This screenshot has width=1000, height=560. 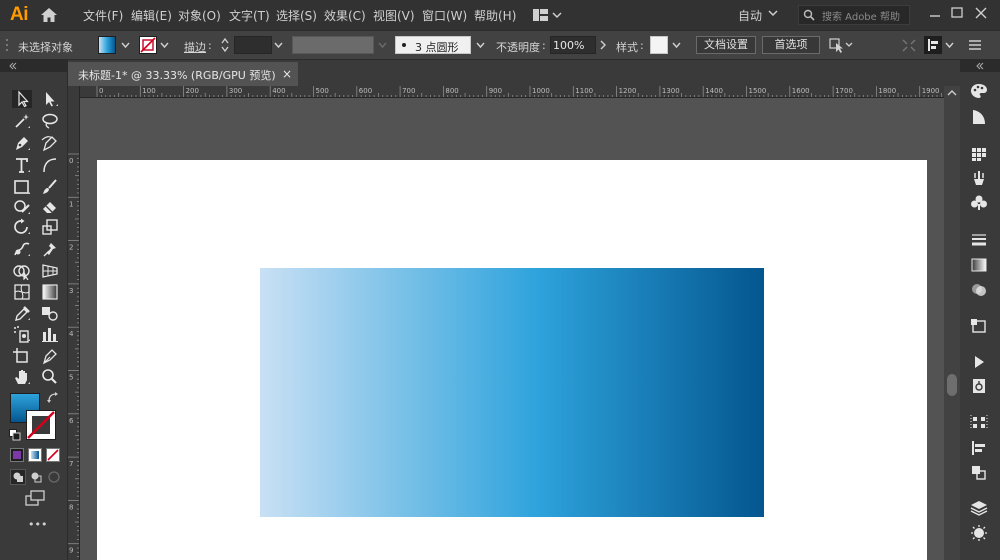 I want to click on hand-tool-icon, so click(x=22, y=377).